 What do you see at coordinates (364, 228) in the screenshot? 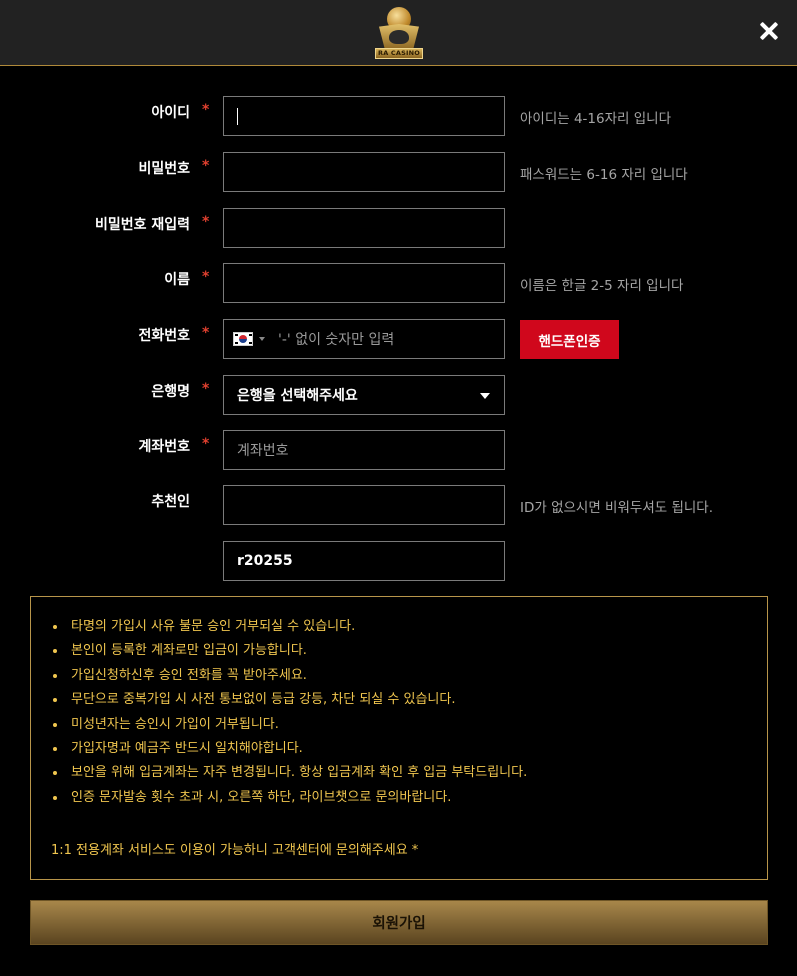
I see `password-confirm-input` at bounding box center [364, 228].